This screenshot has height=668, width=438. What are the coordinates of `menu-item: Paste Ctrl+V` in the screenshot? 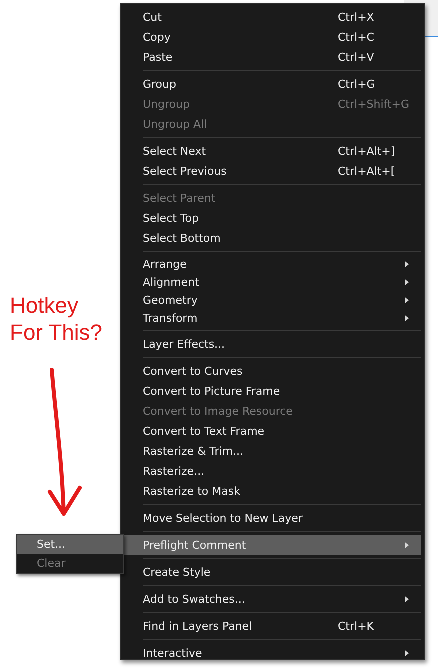 It's located at (271, 57).